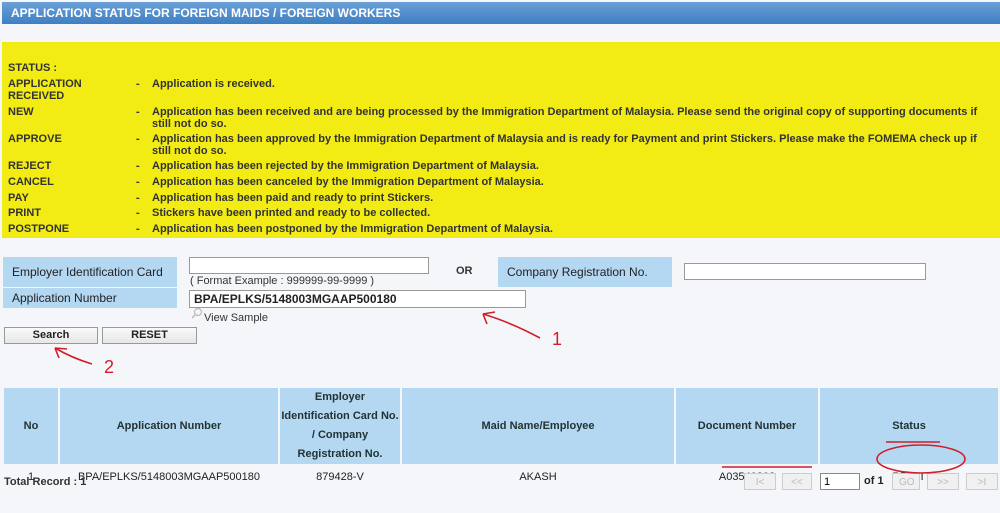 This screenshot has height=513, width=1000. What do you see at coordinates (340, 477) in the screenshot?
I see `cell-employer-id: 879428-V` at bounding box center [340, 477].